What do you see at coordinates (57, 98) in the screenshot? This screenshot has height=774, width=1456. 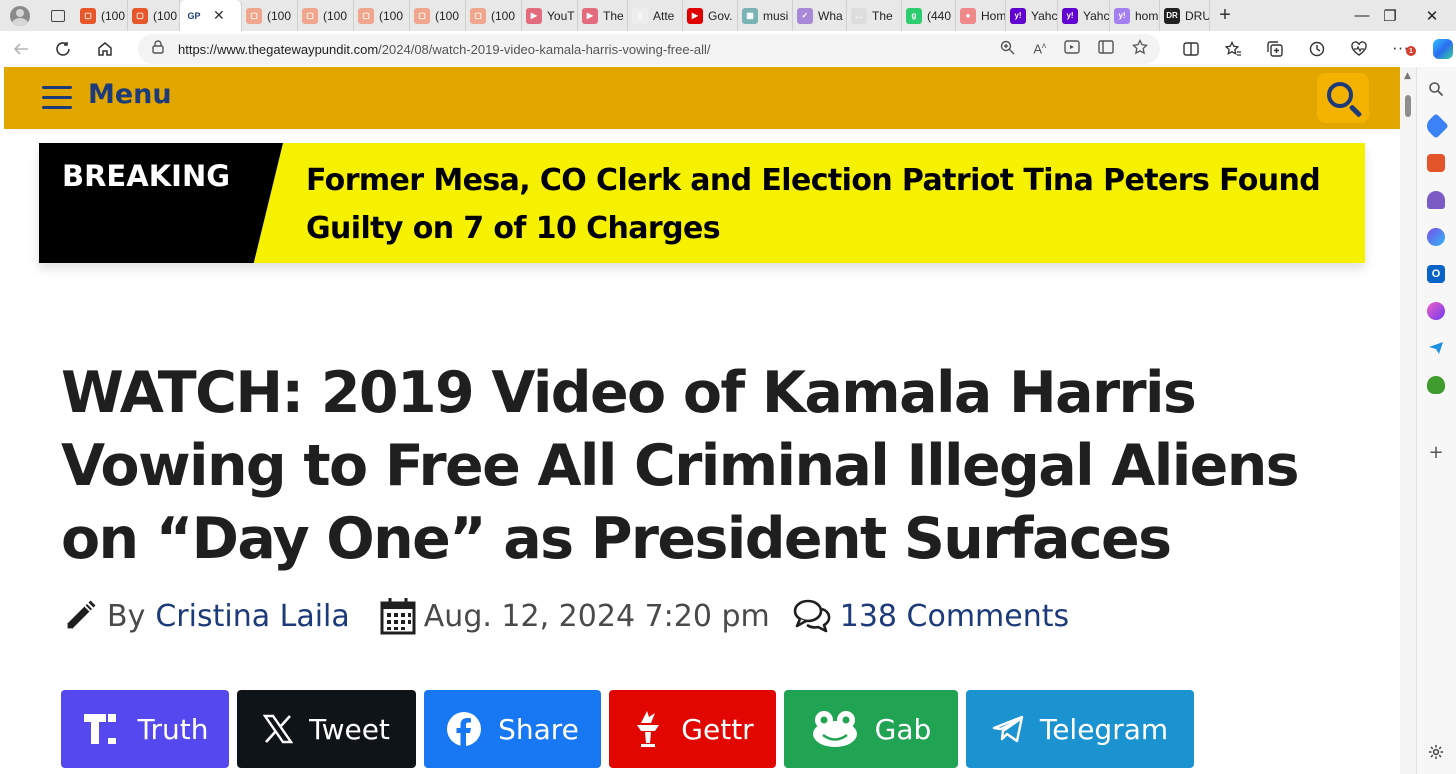 I see `hamburger-menu-icon` at bounding box center [57, 98].